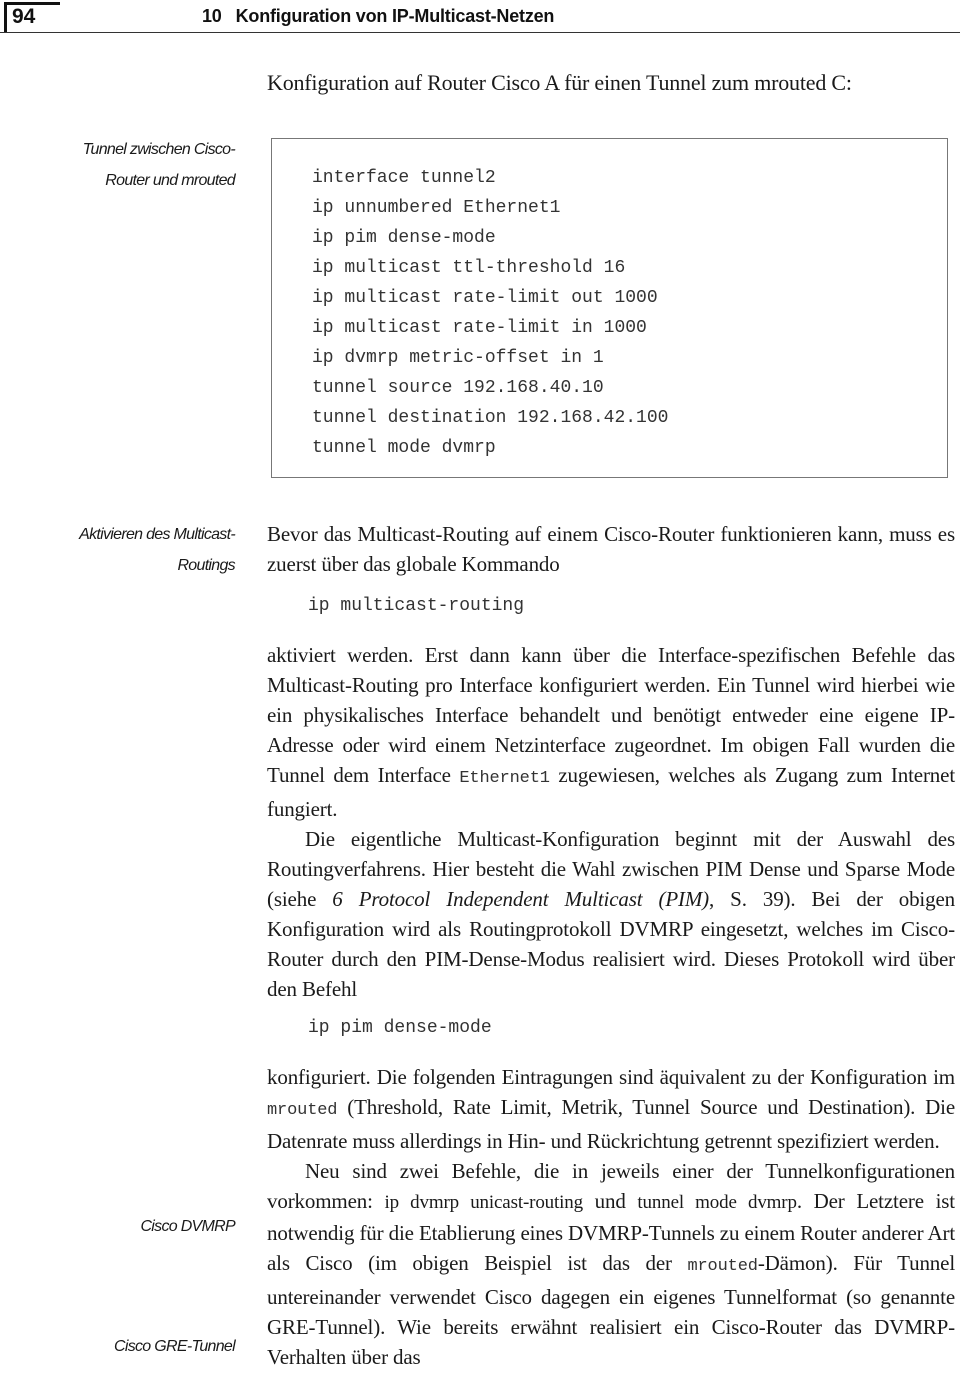 Image resolution: width=960 pixels, height=1388 pixels. What do you see at coordinates (458, 388) in the screenshot?
I see `code-line: tunnel source 192.168.40.10` at bounding box center [458, 388].